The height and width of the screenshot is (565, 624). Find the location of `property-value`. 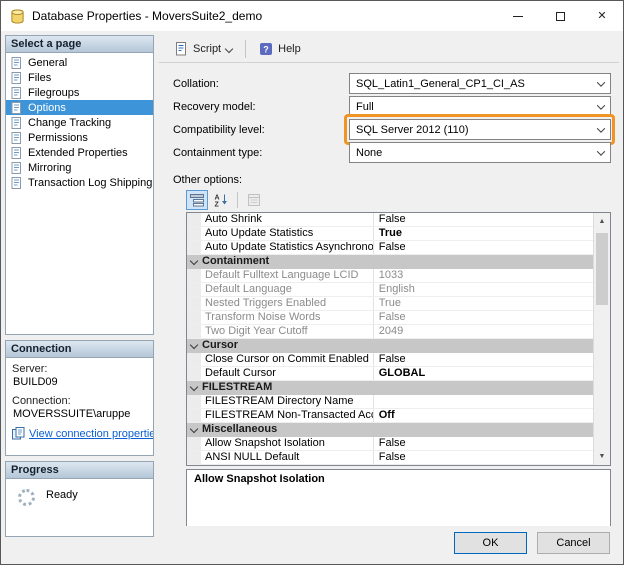

property-value is located at coordinates (483, 401).